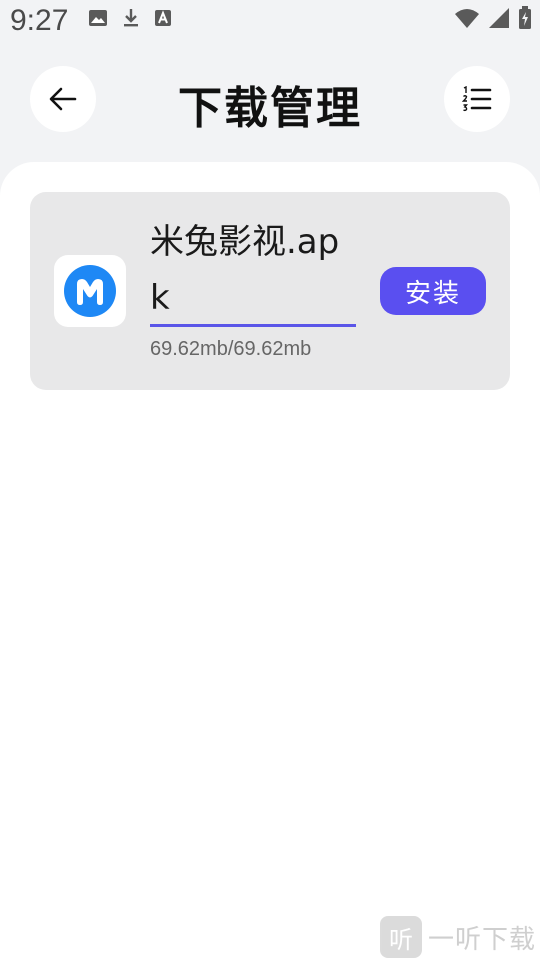 This screenshot has height=960, width=540. I want to click on app-logo-icon, so click(90, 291).